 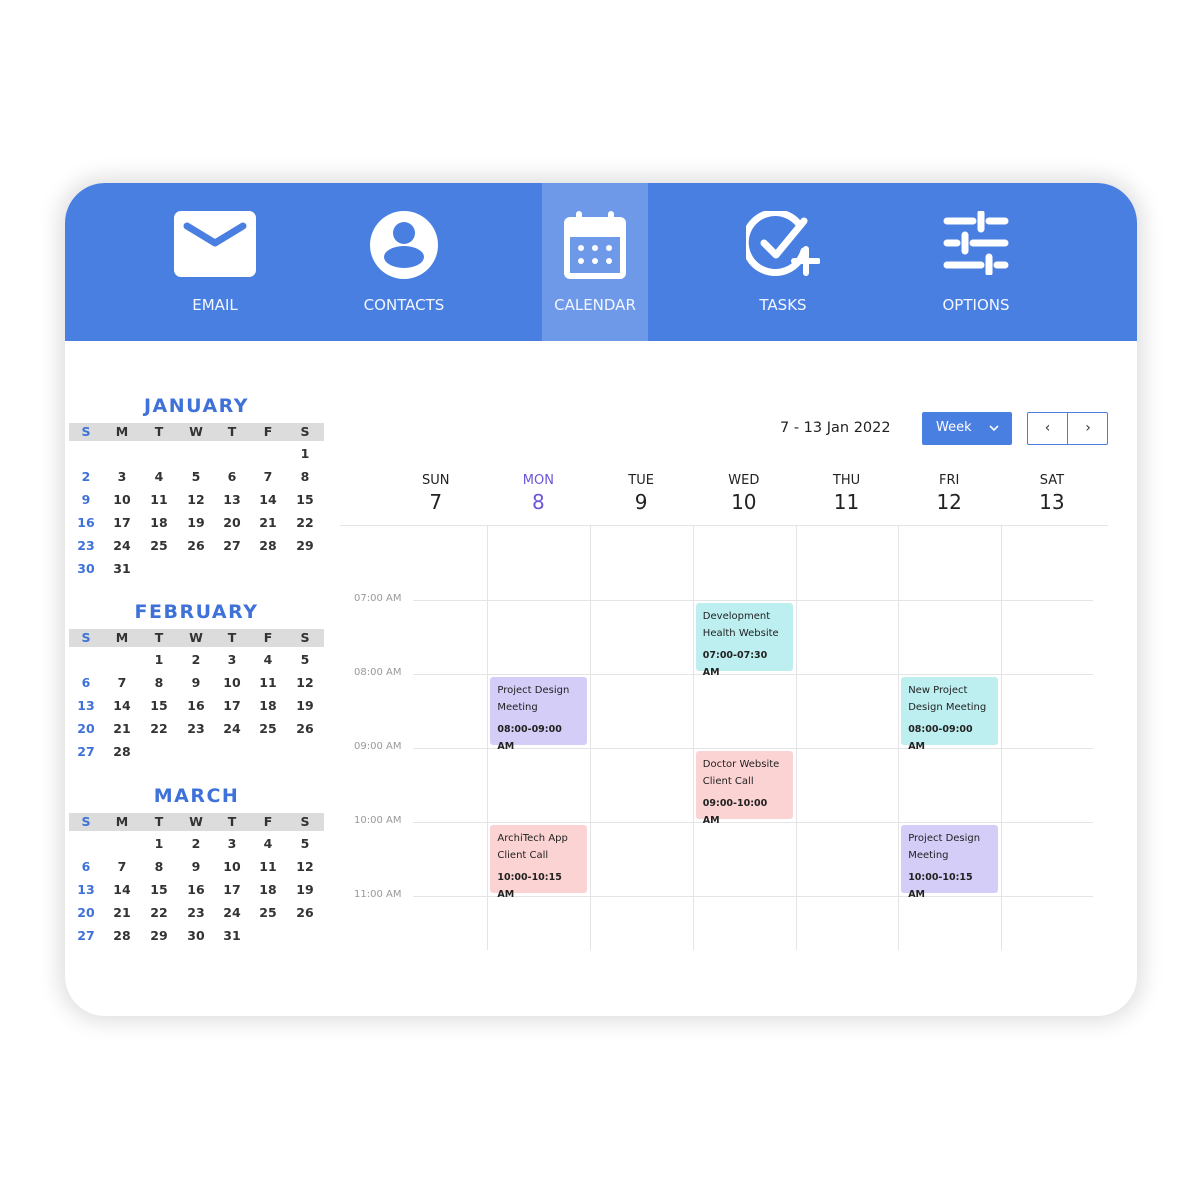 I want to click on nav-contacts: CONTACTS, so click(x=404, y=262).